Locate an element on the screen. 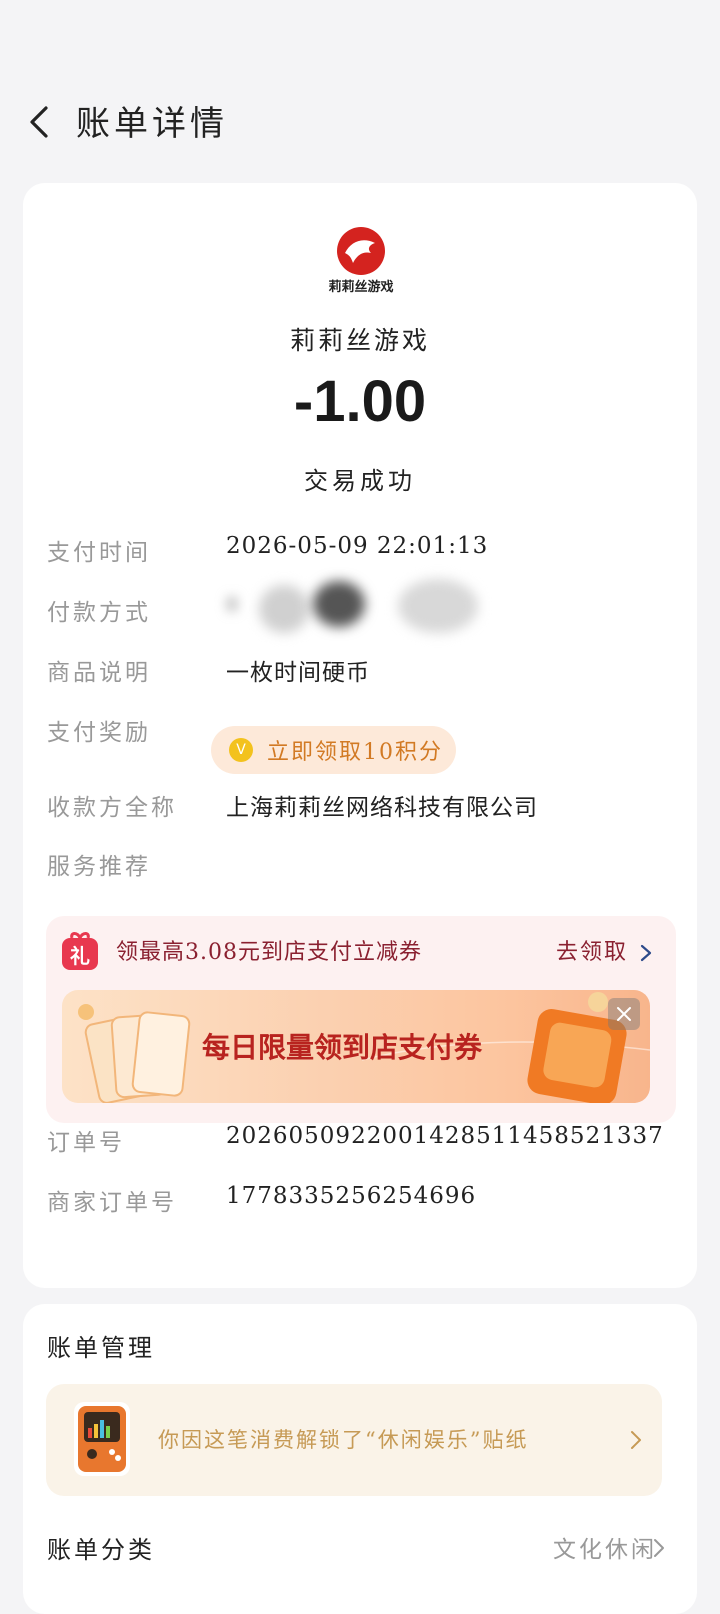  promo-text: 领最高3.08元到店支付立减券 is located at coordinates (269, 952).